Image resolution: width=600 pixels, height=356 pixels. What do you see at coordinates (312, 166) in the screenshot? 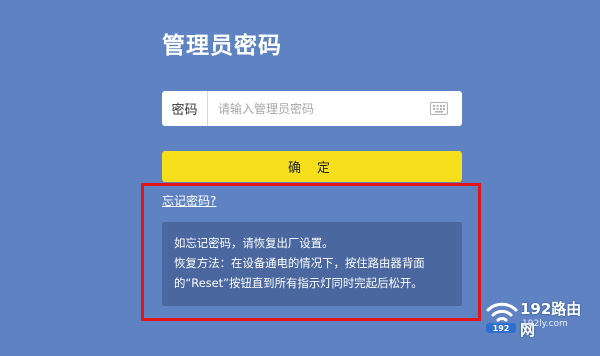
I see `confirm-button: 确定` at bounding box center [312, 166].